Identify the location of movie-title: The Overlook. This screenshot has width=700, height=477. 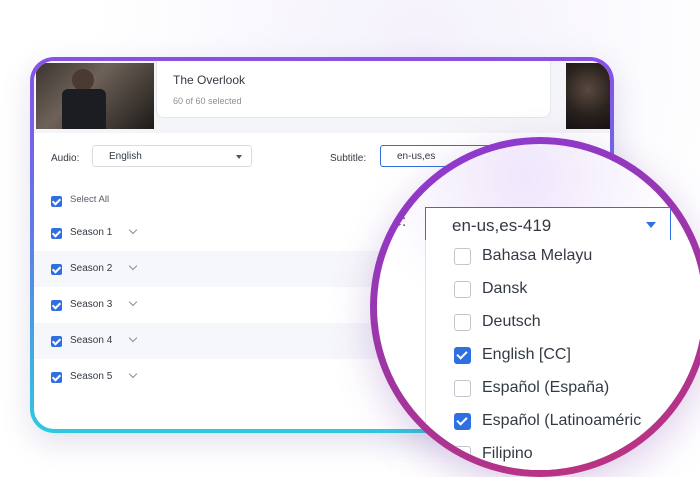
(209, 80).